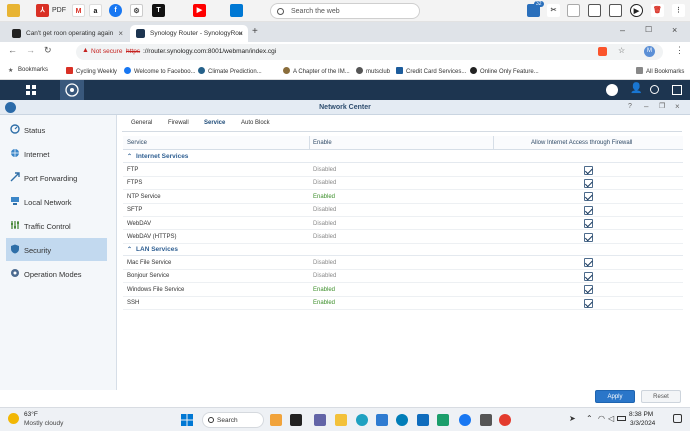  I want to click on copy-icon, so click(615, 10).